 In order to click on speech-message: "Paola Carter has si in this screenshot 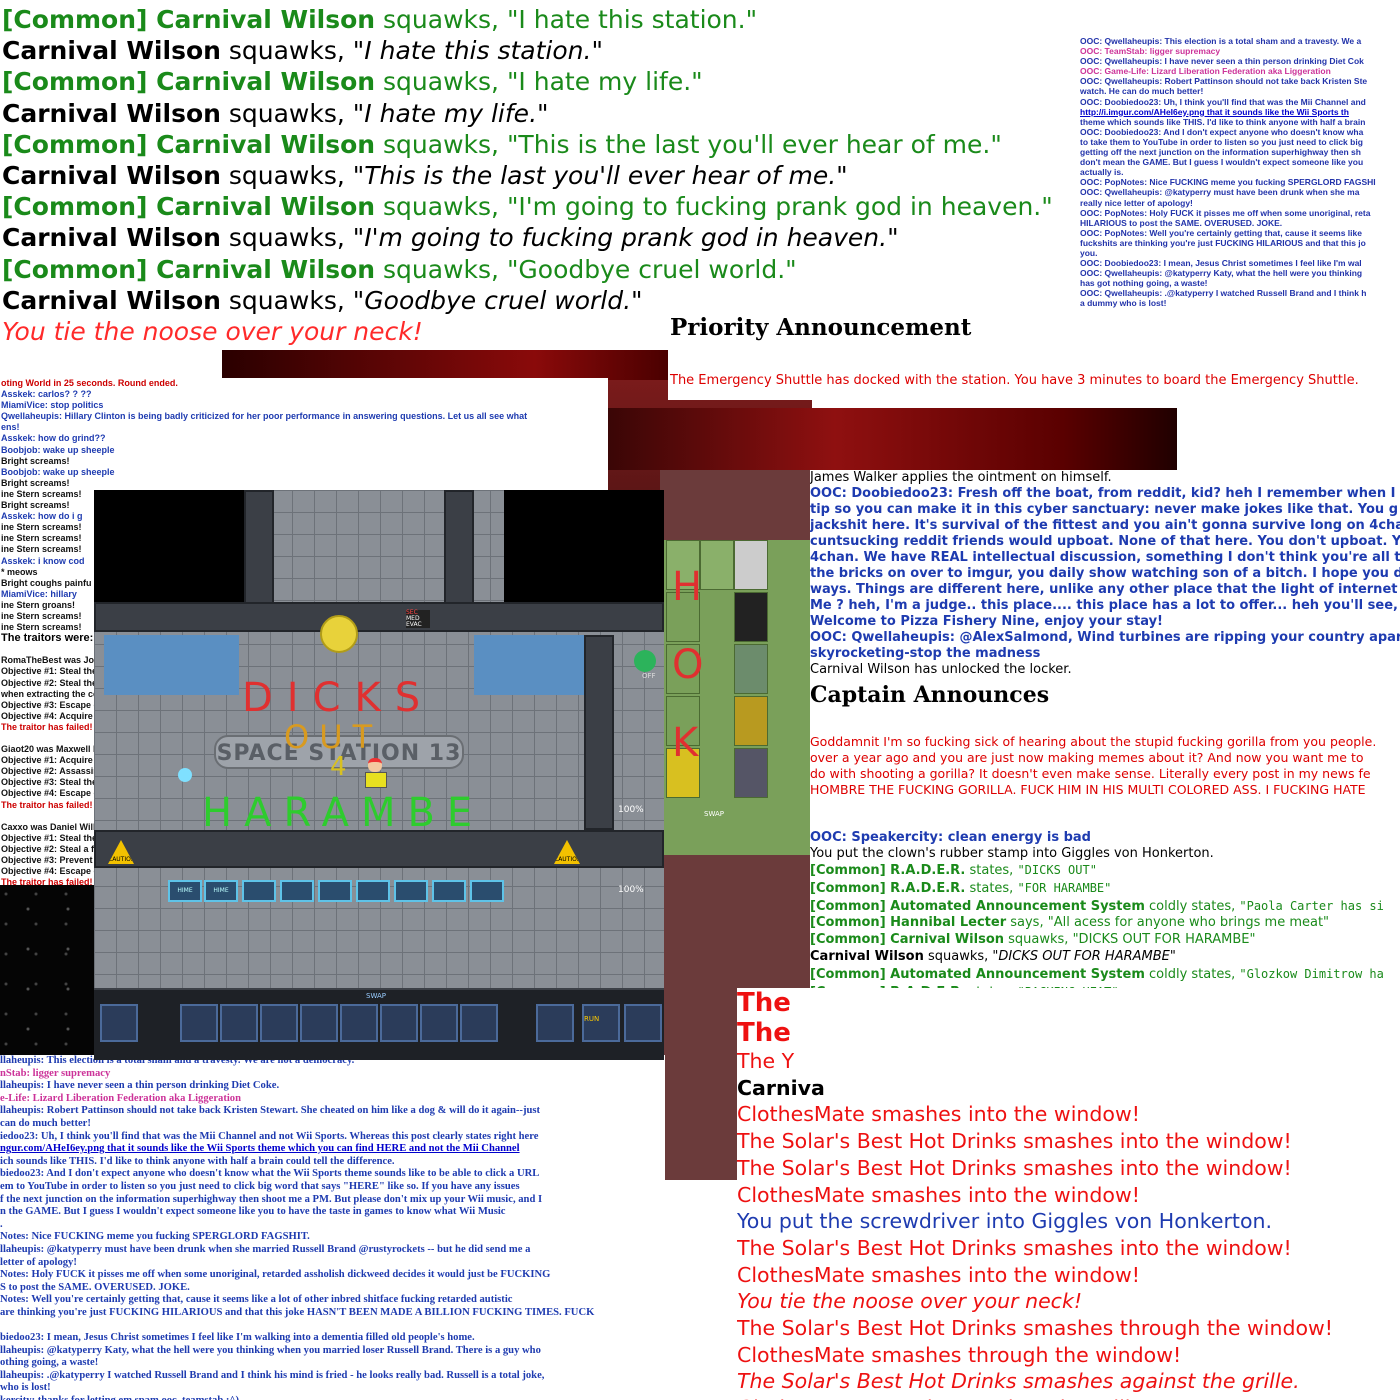, I will do `click(1311, 905)`.